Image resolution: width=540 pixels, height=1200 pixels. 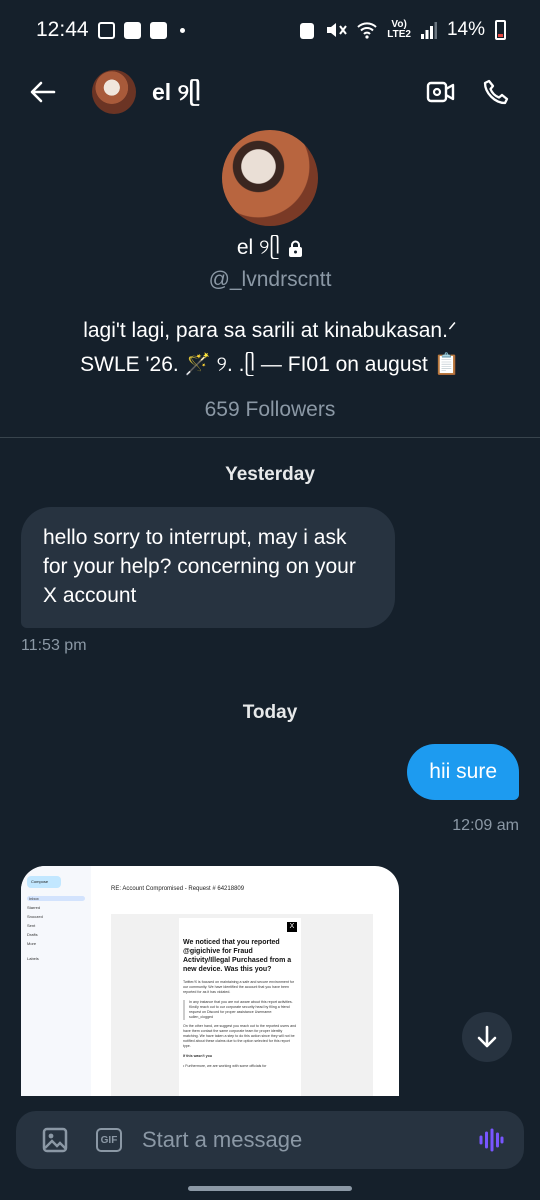 I want to click on battery-percent: 14%, so click(x=465, y=29).